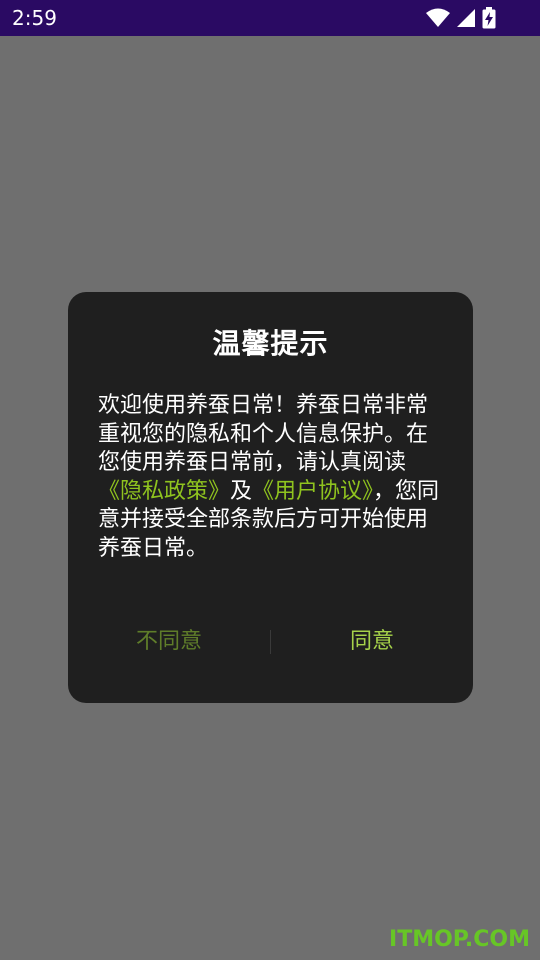 The width and height of the screenshot is (540, 960). What do you see at coordinates (164, 491) in the screenshot?
I see `privacy-policy-link: 《隐私政策》` at bounding box center [164, 491].